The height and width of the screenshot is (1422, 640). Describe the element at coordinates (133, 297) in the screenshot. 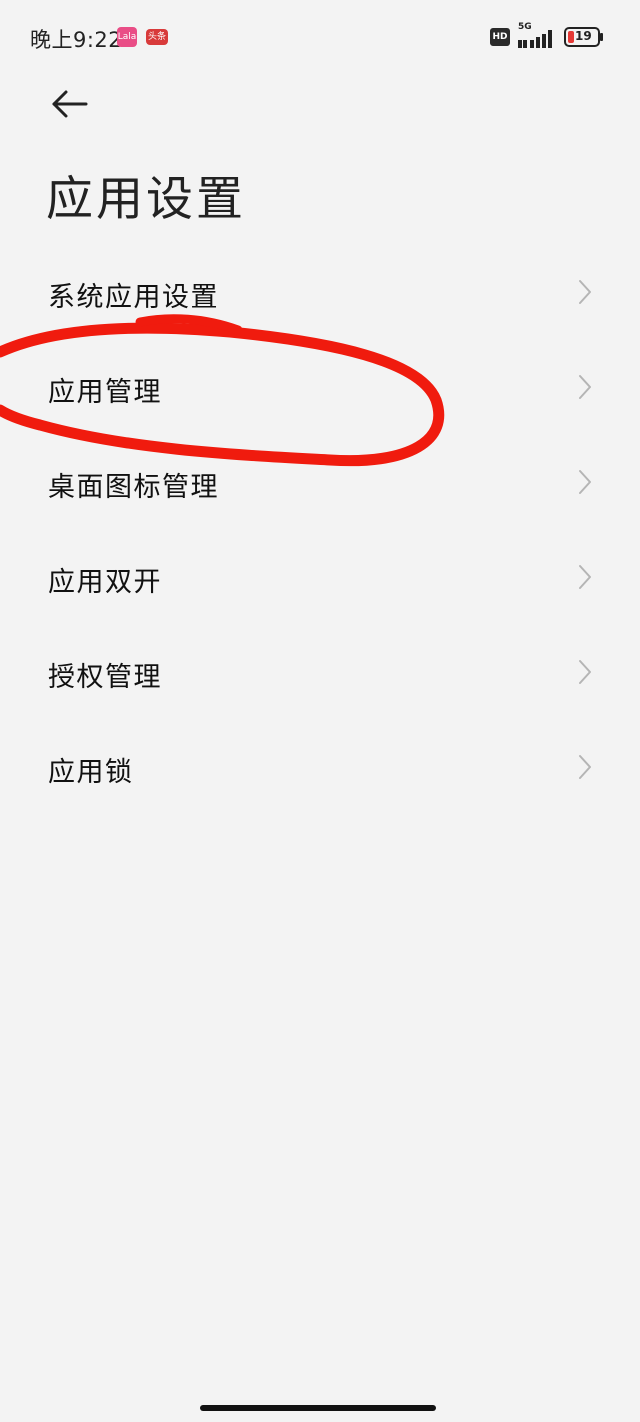

I see `menu-item-label: 系统应用设置` at that location.